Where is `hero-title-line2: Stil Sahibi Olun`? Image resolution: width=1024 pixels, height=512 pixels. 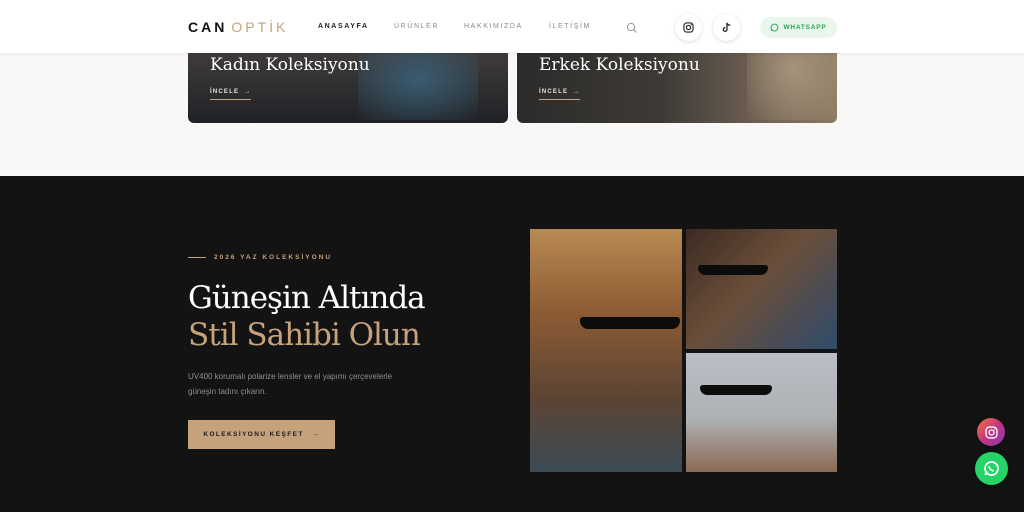
hero-title-line2: Stil Sahibi Olun is located at coordinates (304, 335).